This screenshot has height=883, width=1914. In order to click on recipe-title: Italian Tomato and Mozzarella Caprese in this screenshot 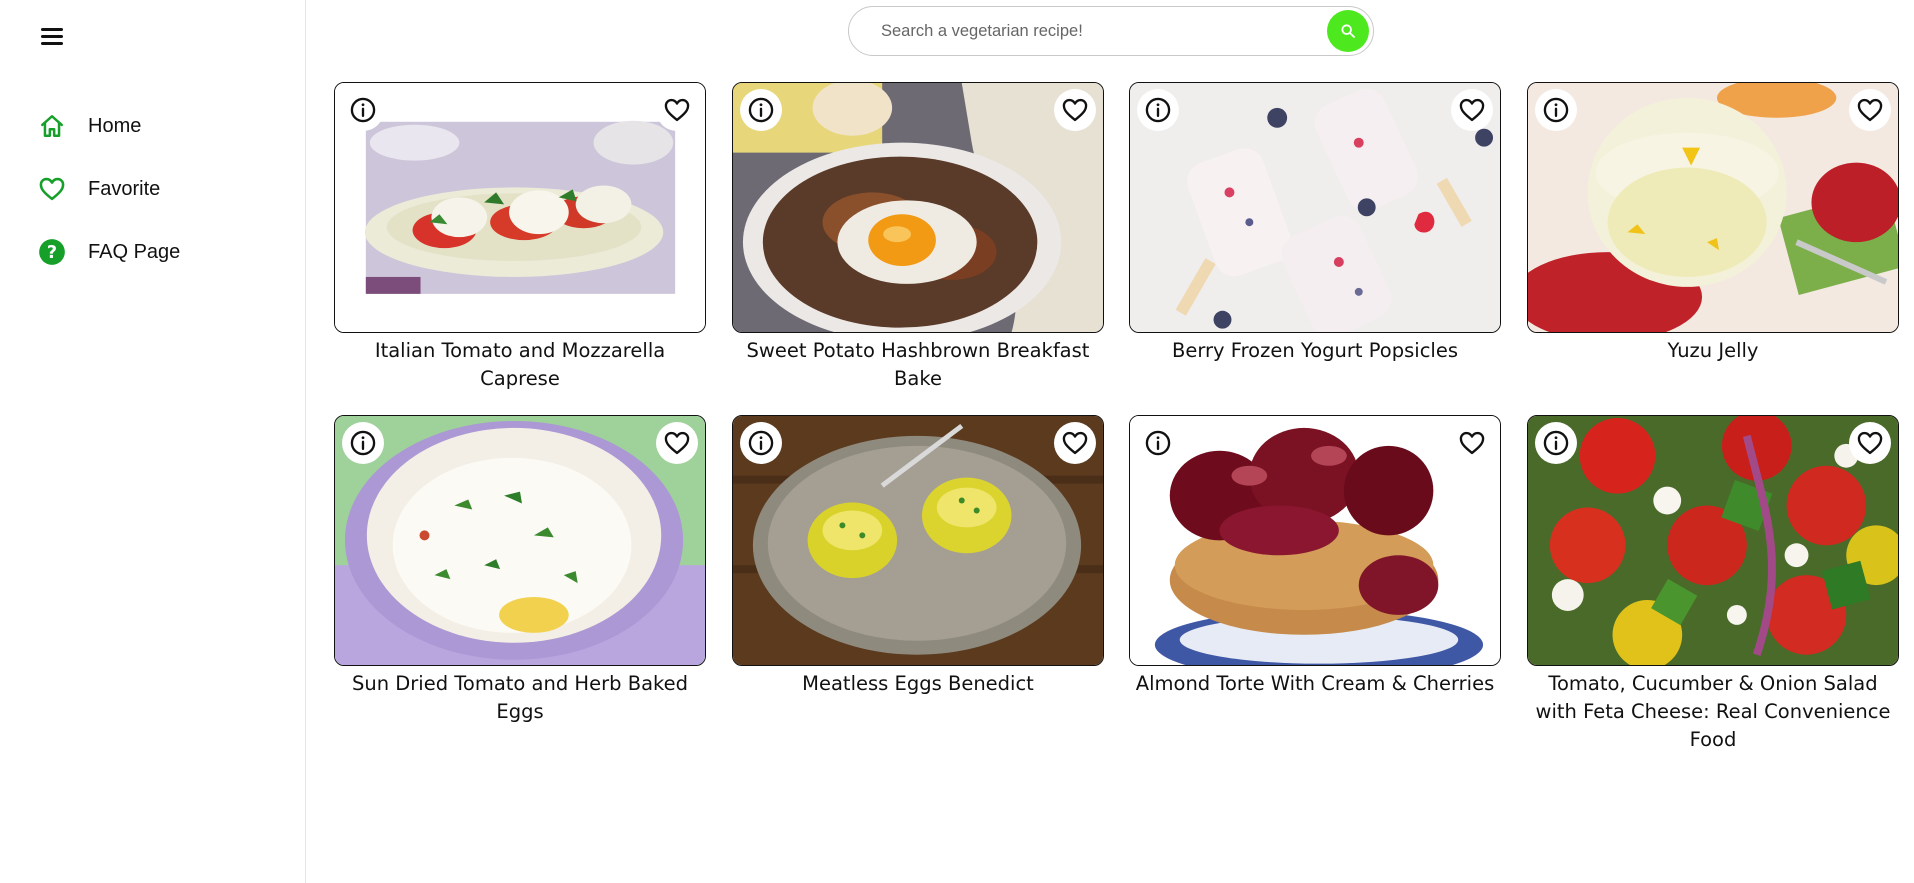, I will do `click(520, 365)`.